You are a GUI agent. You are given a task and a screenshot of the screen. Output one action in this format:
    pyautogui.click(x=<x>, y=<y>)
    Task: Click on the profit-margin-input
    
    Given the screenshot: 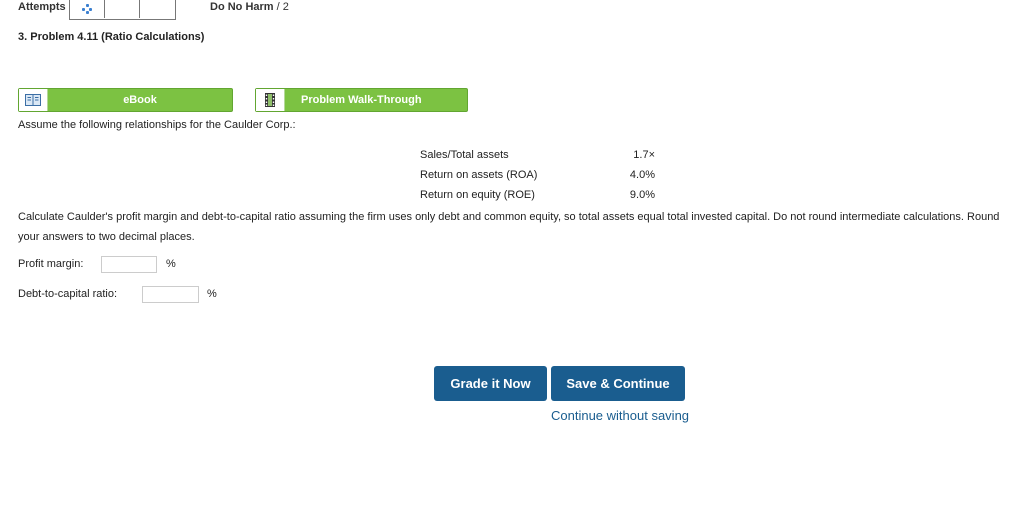 What is the action you would take?
    pyautogui.click(x=129, y=264)
    